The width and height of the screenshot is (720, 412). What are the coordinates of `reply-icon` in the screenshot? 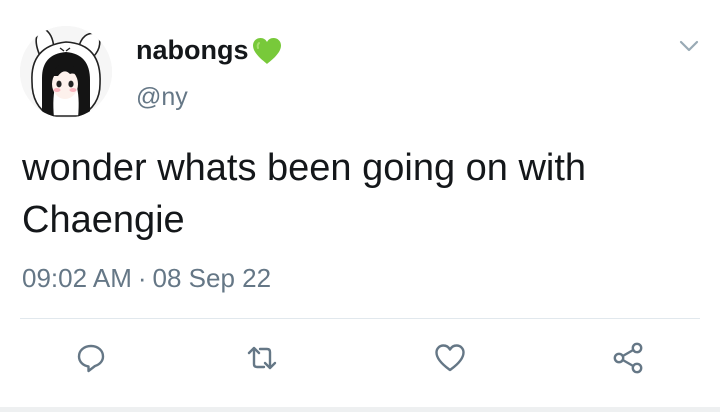 It's located at (91, 358).